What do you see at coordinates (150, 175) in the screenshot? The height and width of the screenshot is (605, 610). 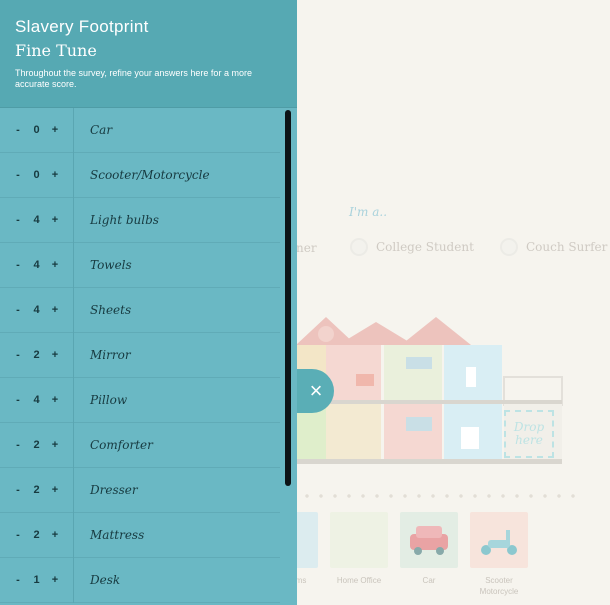 I see `item-label: Scooter/Motorcycle` at bounding box center [150, 175].